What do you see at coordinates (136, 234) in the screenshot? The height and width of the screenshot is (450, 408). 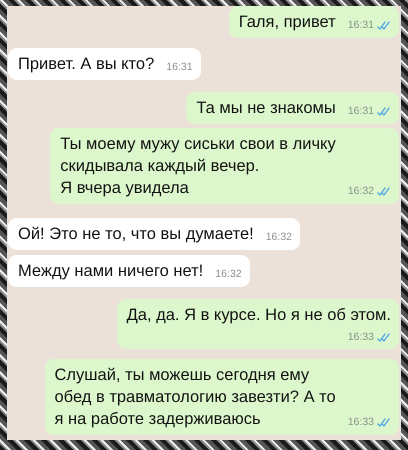 I see `message-text: Ой! Это не то, что вы думаете!` at bounding box center [136, 234].